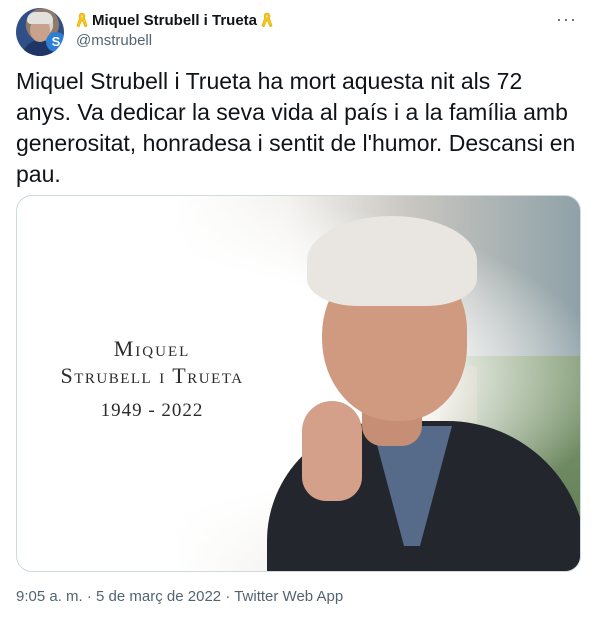 The image size is (597, 623). I want to click on author-names: Miquel Strubell i Trueta @mstrubell, so click(174, 29).